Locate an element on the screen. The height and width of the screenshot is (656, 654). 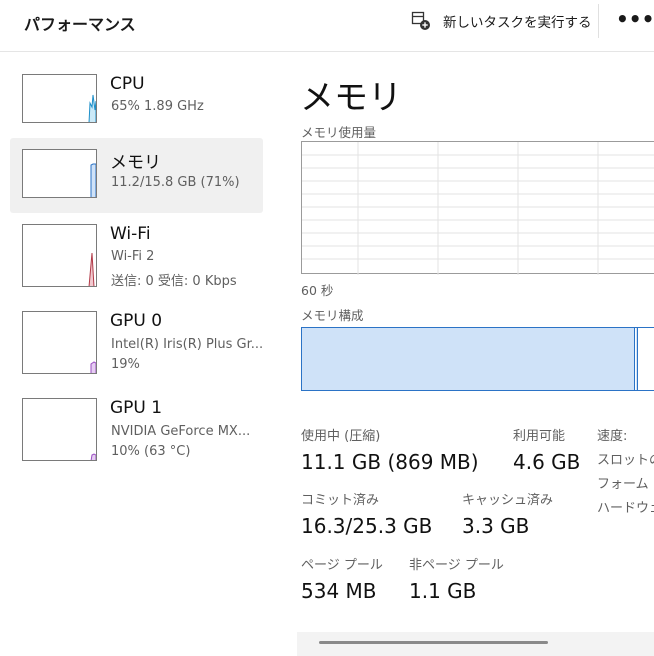
sidebar-item-detail-2: 19% is located at coordinates (125, 364).